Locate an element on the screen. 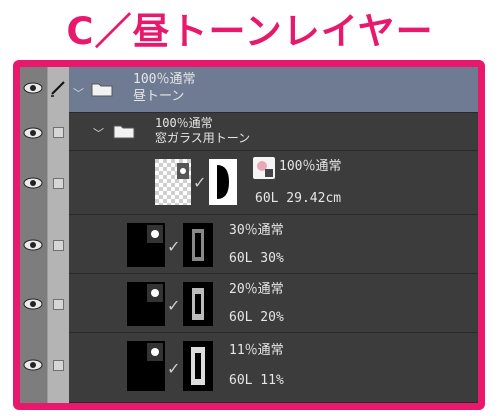  layer-detail: 60L 11% is located at coordinates (256, 380).